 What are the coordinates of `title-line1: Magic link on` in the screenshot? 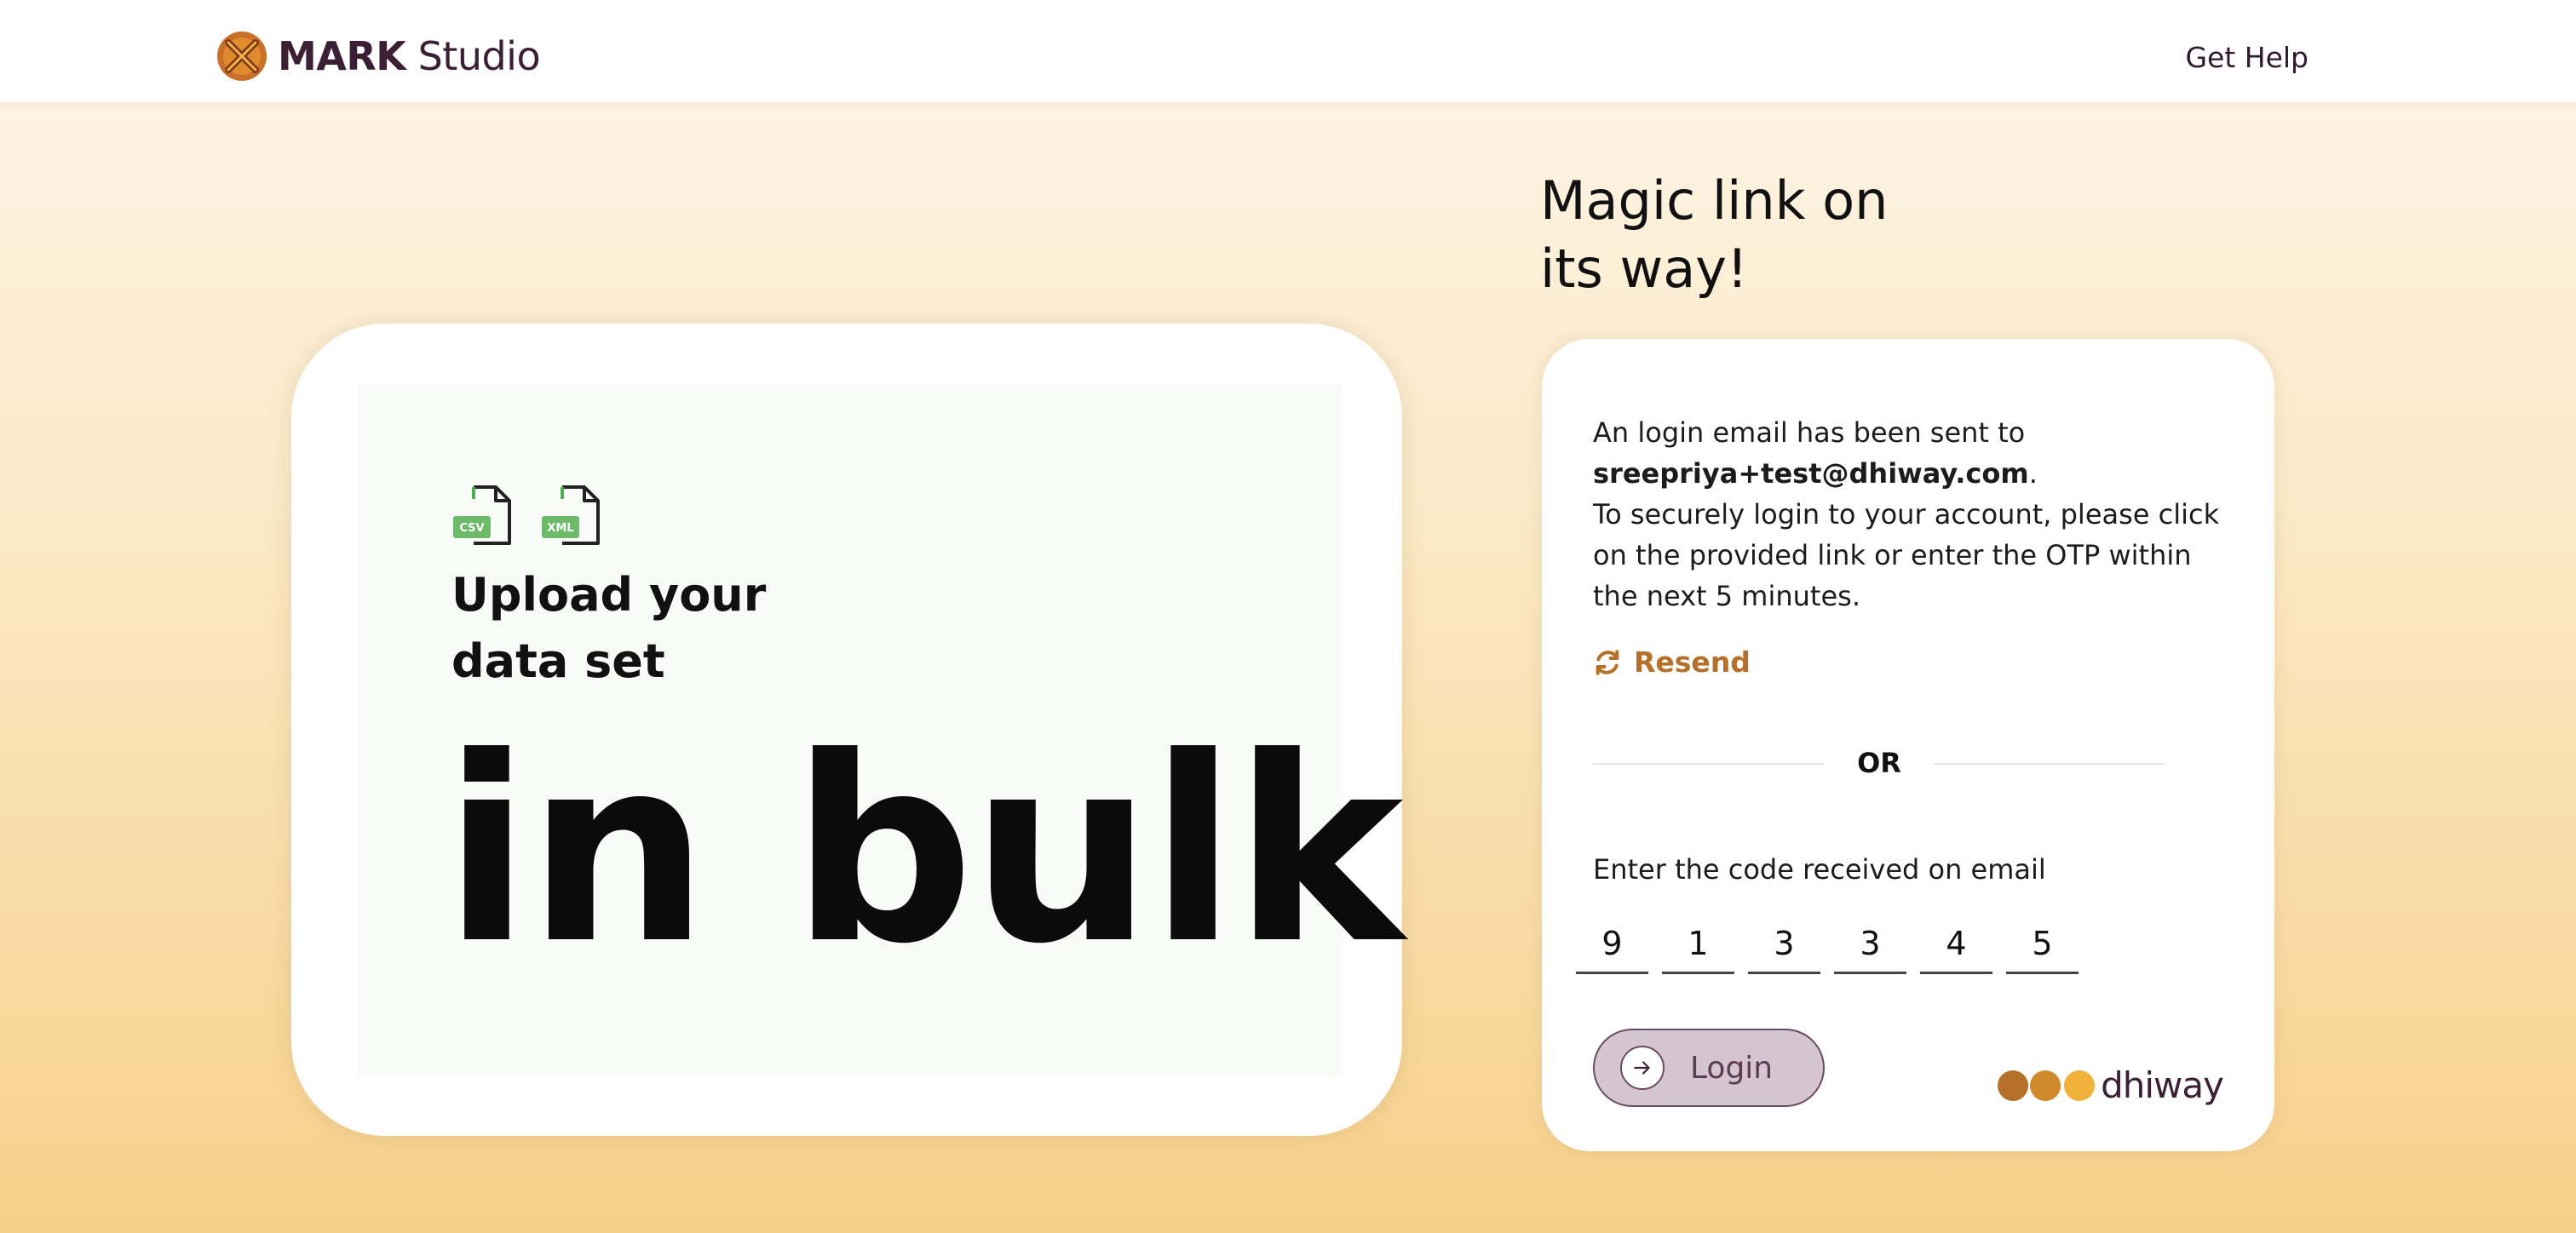 It's located at (1715, 200).